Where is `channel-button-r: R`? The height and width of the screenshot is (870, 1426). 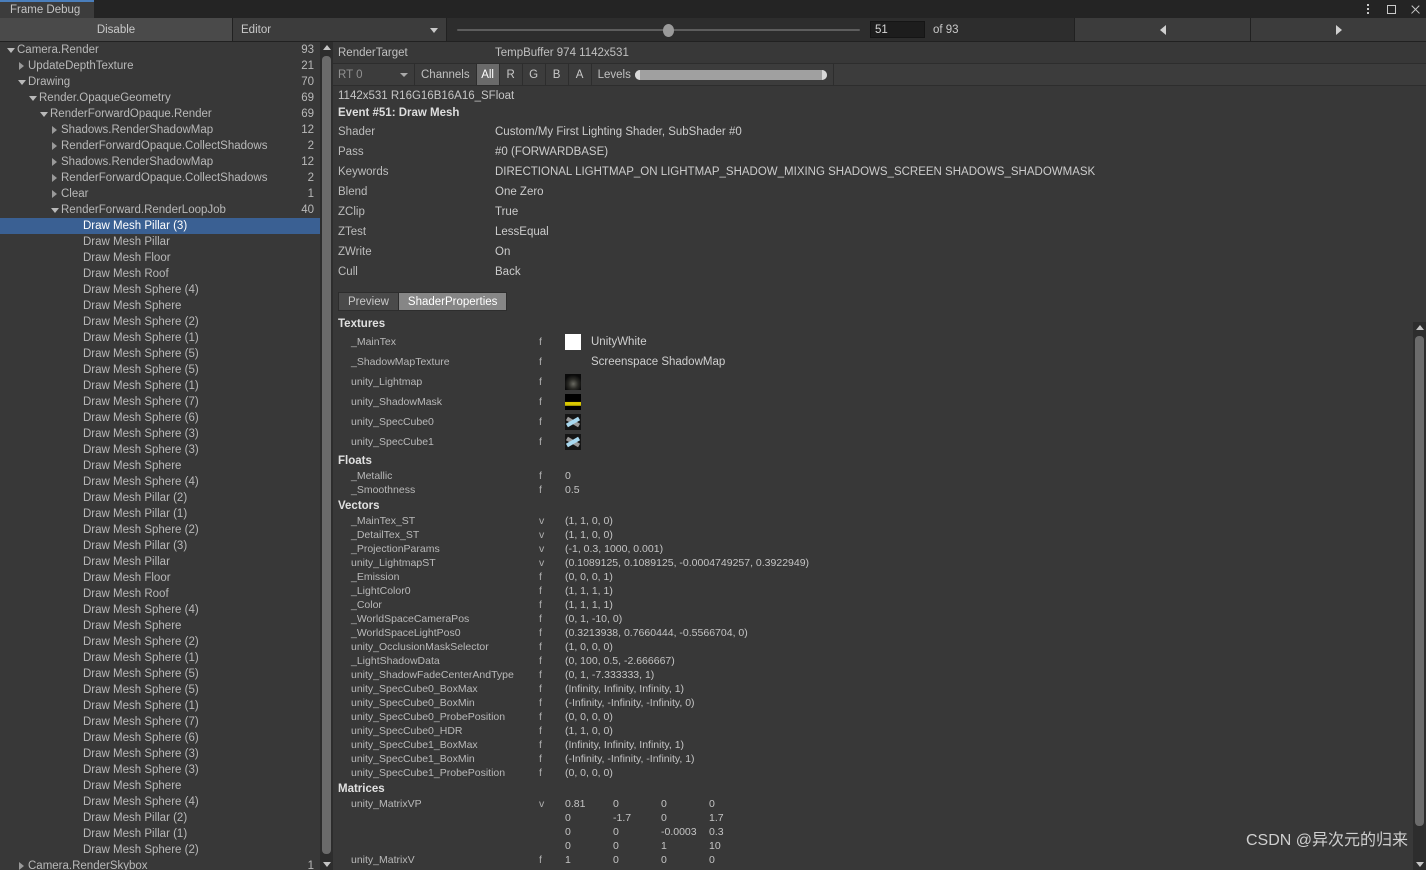
channel-button-r: R is located at coordinates (511, 74).